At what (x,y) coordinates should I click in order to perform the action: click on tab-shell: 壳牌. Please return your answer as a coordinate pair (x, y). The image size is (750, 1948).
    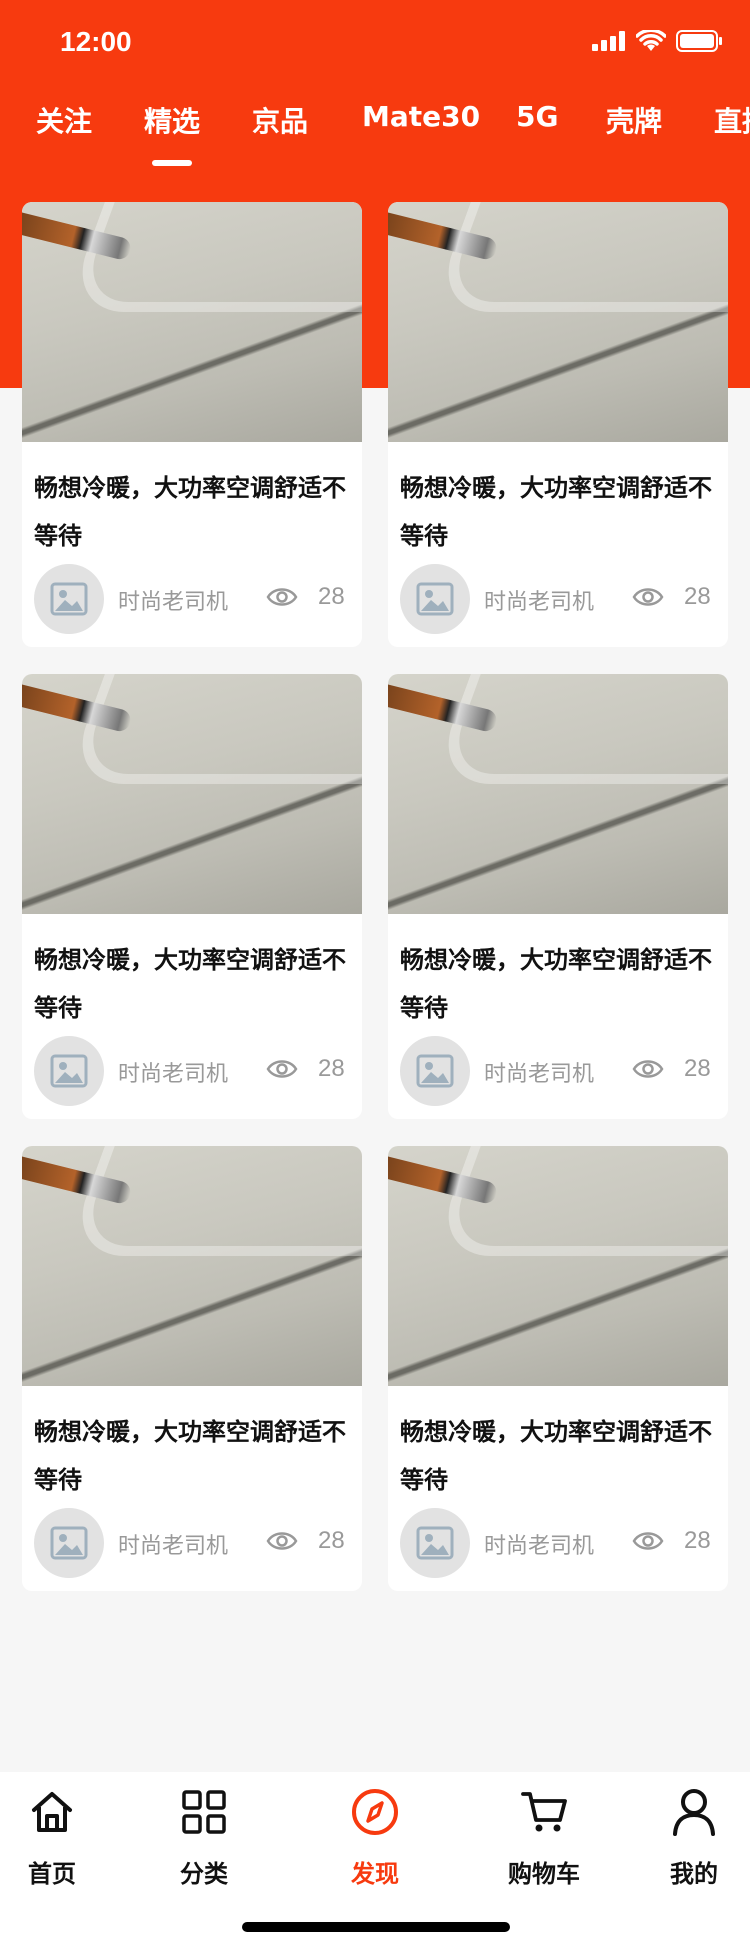
    Looking at the image, I should click on (634, 120).